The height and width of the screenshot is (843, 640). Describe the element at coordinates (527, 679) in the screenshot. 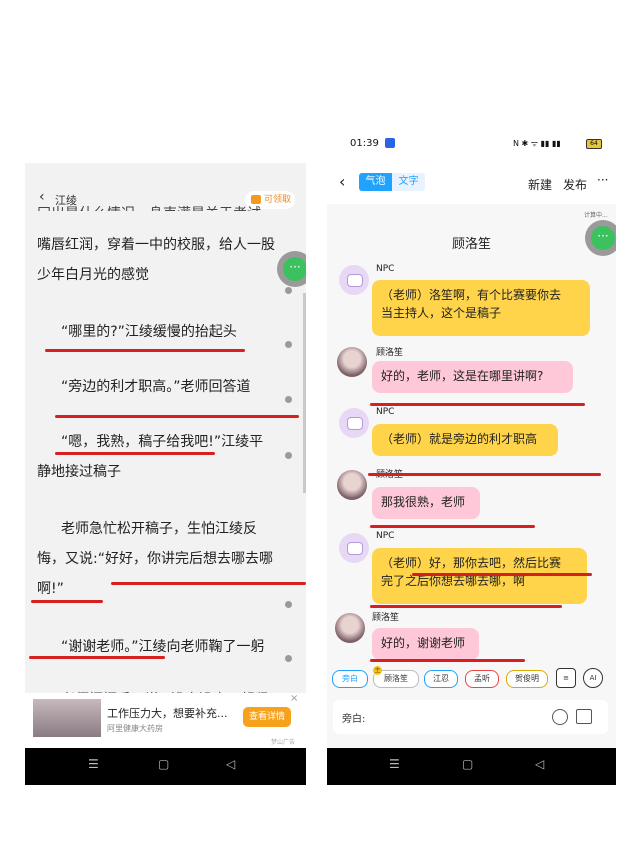

I see `chip-character: 贺俊明` at that location.